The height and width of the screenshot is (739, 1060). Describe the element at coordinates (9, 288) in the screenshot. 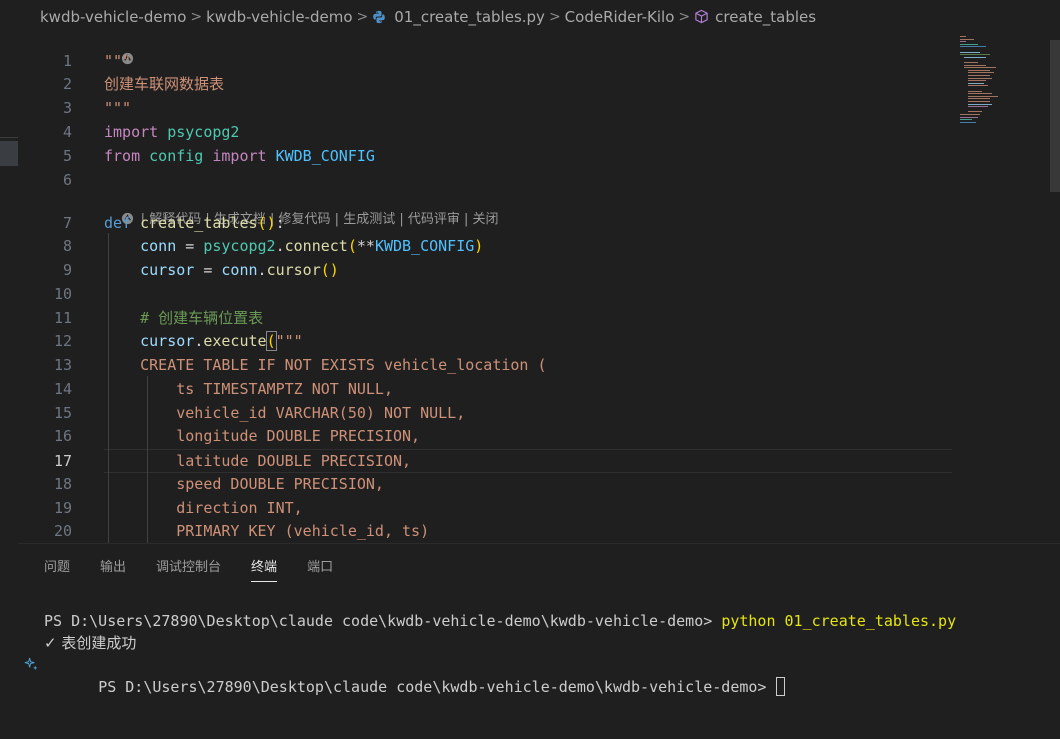

I see `left-gutter-strip` at that location.